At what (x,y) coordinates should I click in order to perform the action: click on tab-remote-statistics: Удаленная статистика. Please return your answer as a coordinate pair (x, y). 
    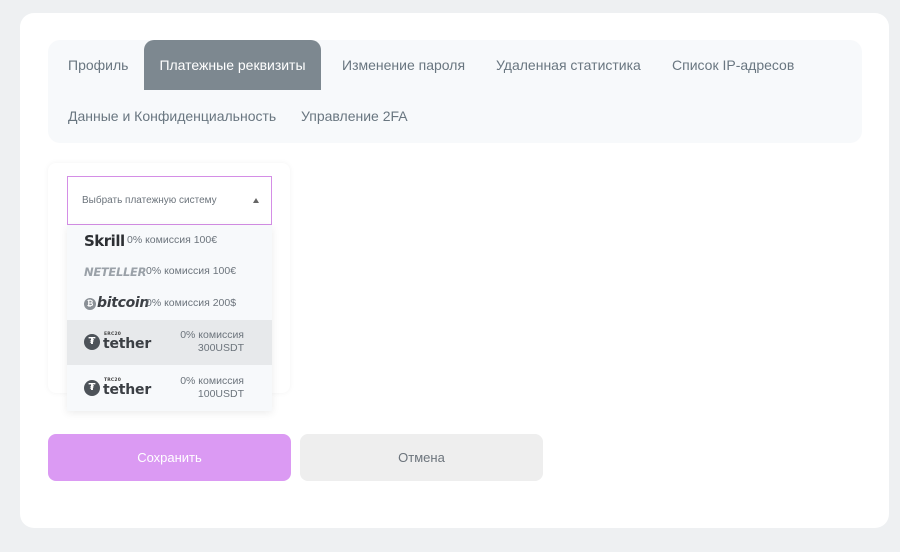
    Looking at the image, I should click on (568, 65).